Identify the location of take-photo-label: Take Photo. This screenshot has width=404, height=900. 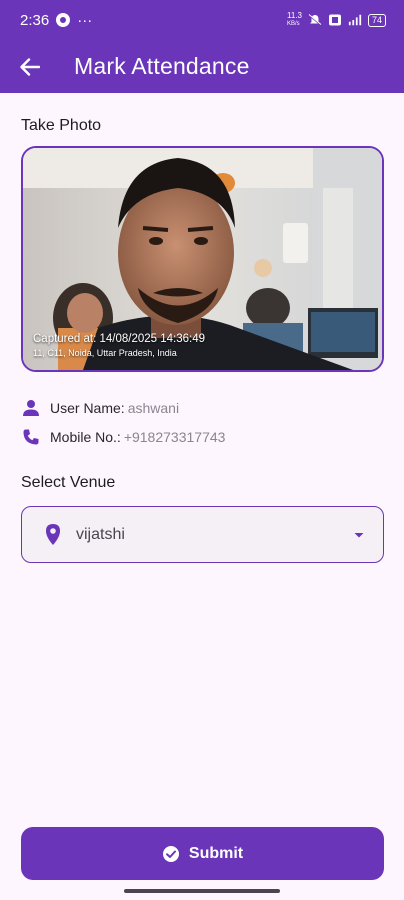
(61, 125).